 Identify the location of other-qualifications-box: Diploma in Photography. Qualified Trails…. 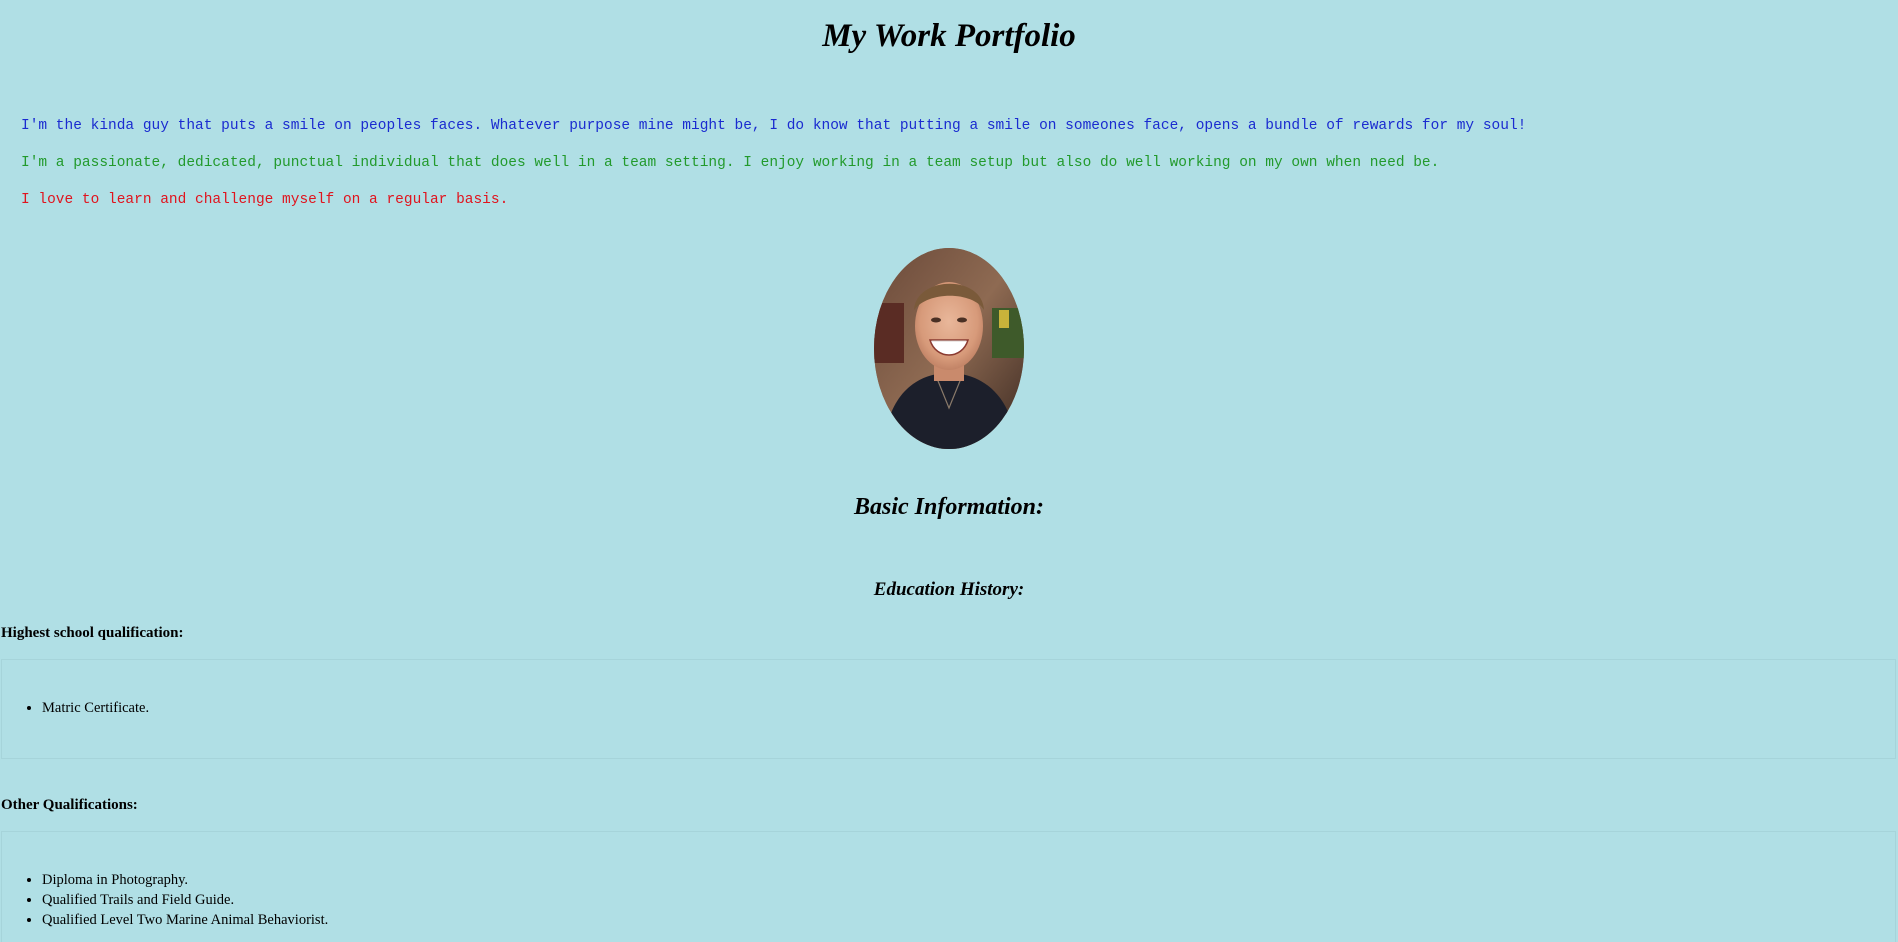
(948, 886).